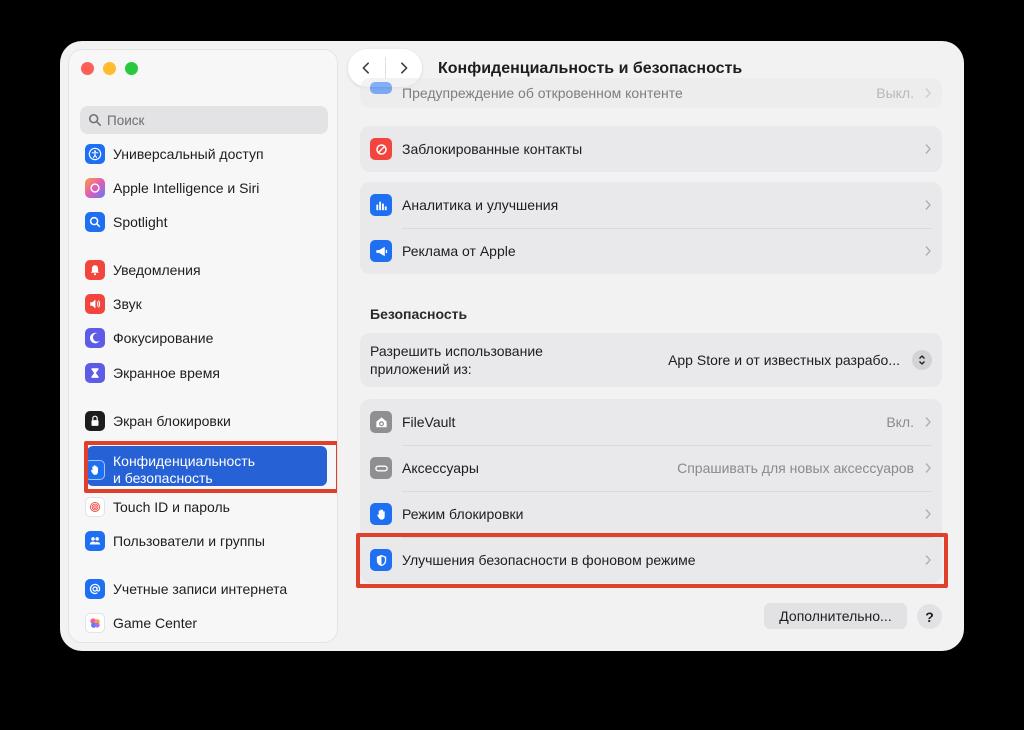 The width and height of the screenshot is (1024, 730). I want to click on row-value: Выкл., so click(895, 93).